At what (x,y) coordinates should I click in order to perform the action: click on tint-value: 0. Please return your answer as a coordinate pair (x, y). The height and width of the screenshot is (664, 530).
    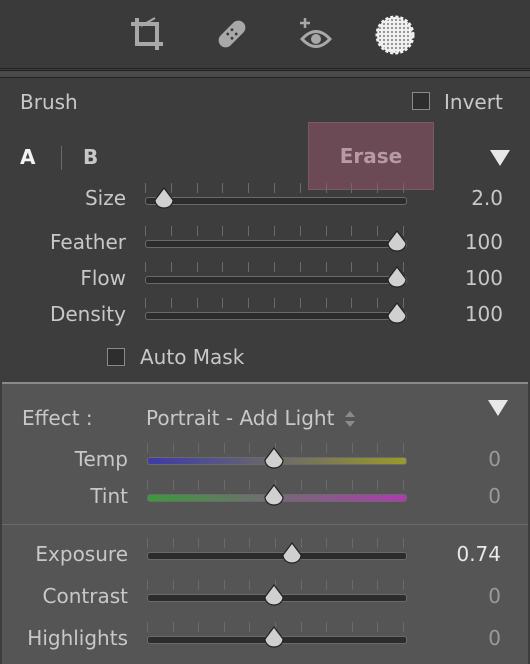
    Looking at the image, I should click on (461, 496).